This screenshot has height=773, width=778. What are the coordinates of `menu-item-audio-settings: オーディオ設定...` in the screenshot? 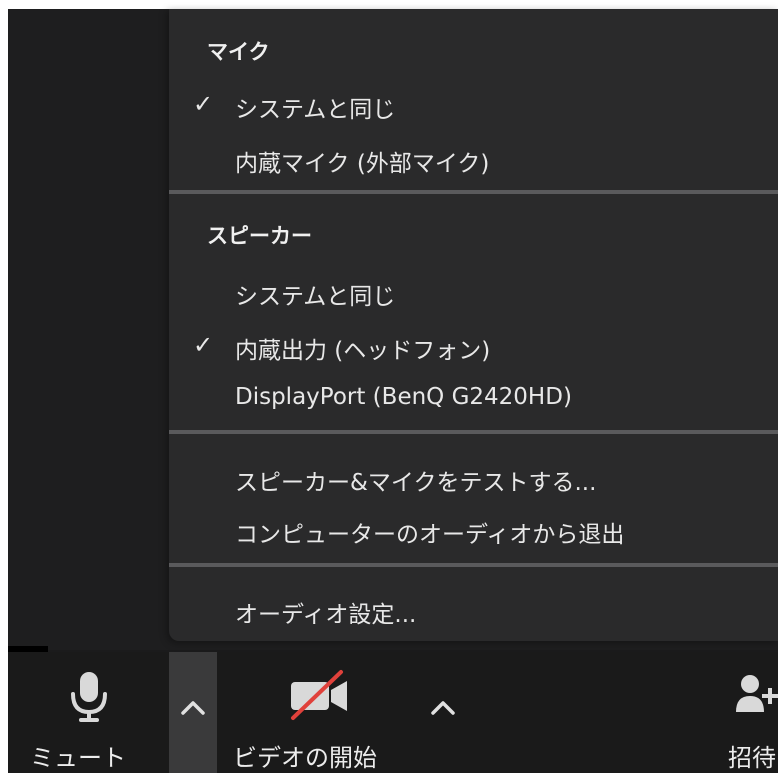 It's located at (325, 612).